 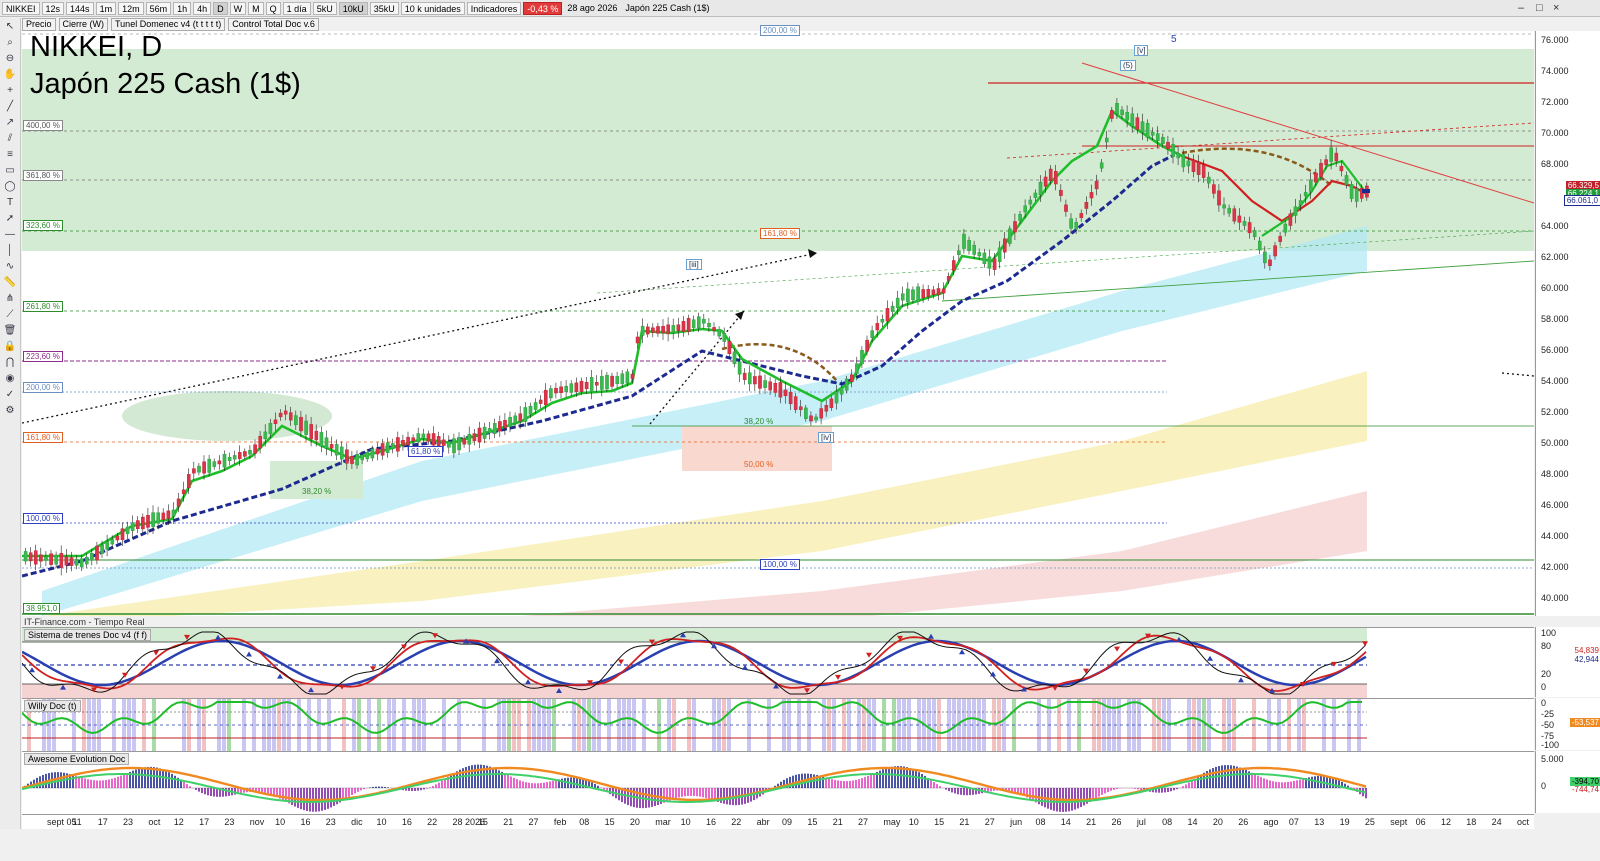 What do you see at coordinates (892, 822) in the screenshot?
I see `time-tick: may` at bounding box center [892, 822].